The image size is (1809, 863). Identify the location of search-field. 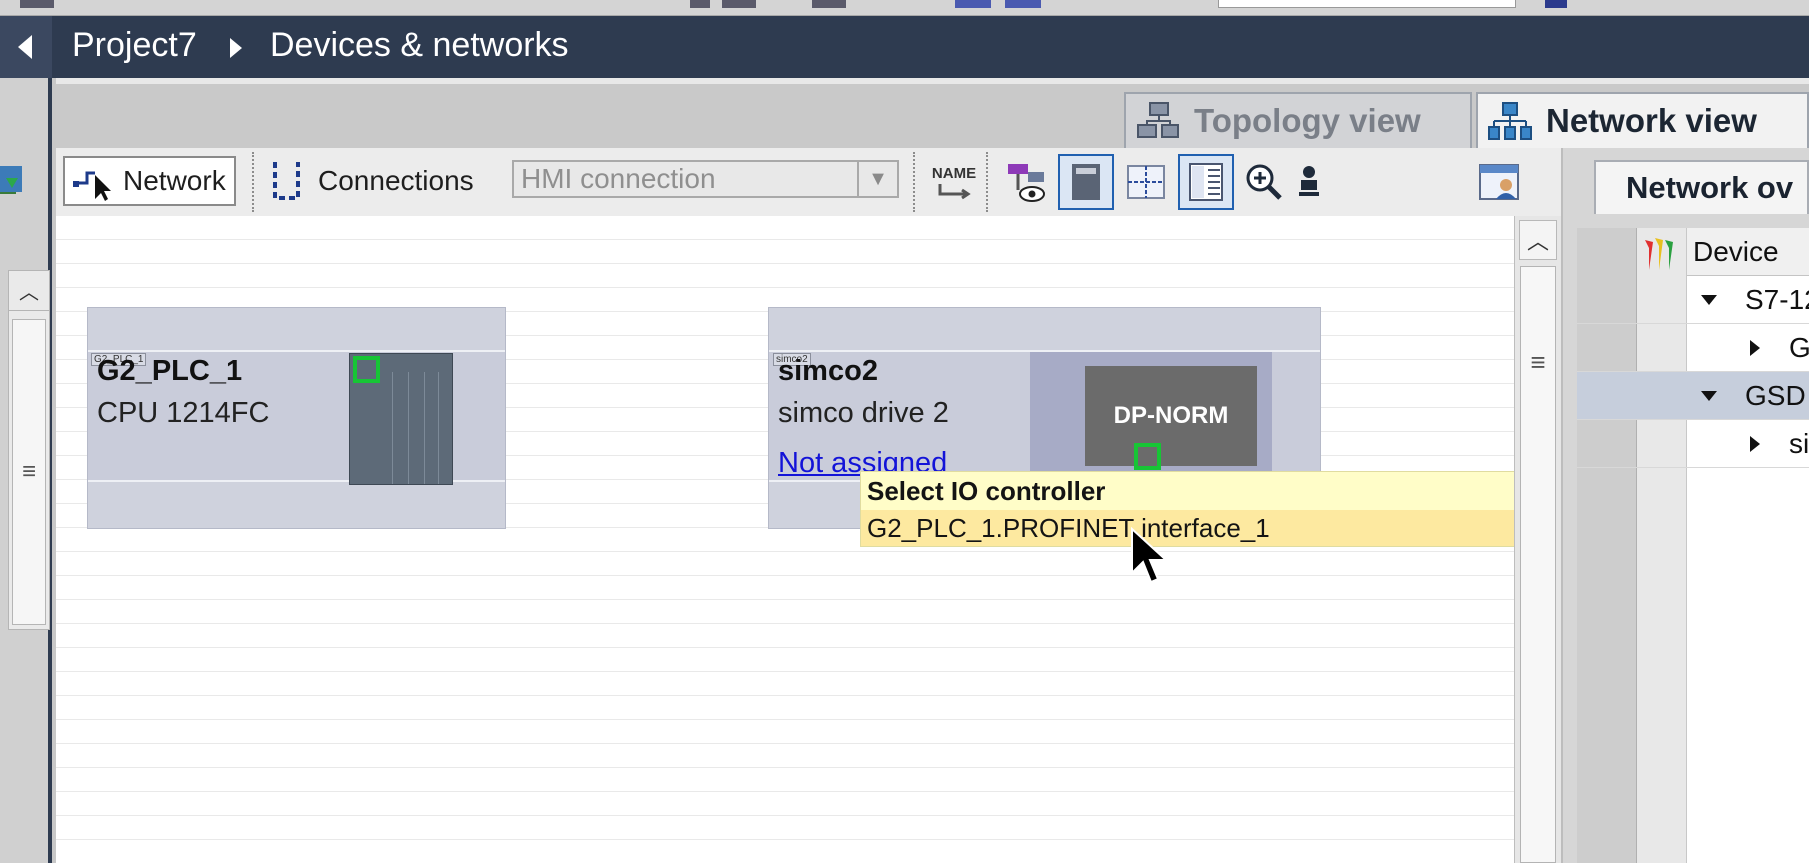
(1367, 4).